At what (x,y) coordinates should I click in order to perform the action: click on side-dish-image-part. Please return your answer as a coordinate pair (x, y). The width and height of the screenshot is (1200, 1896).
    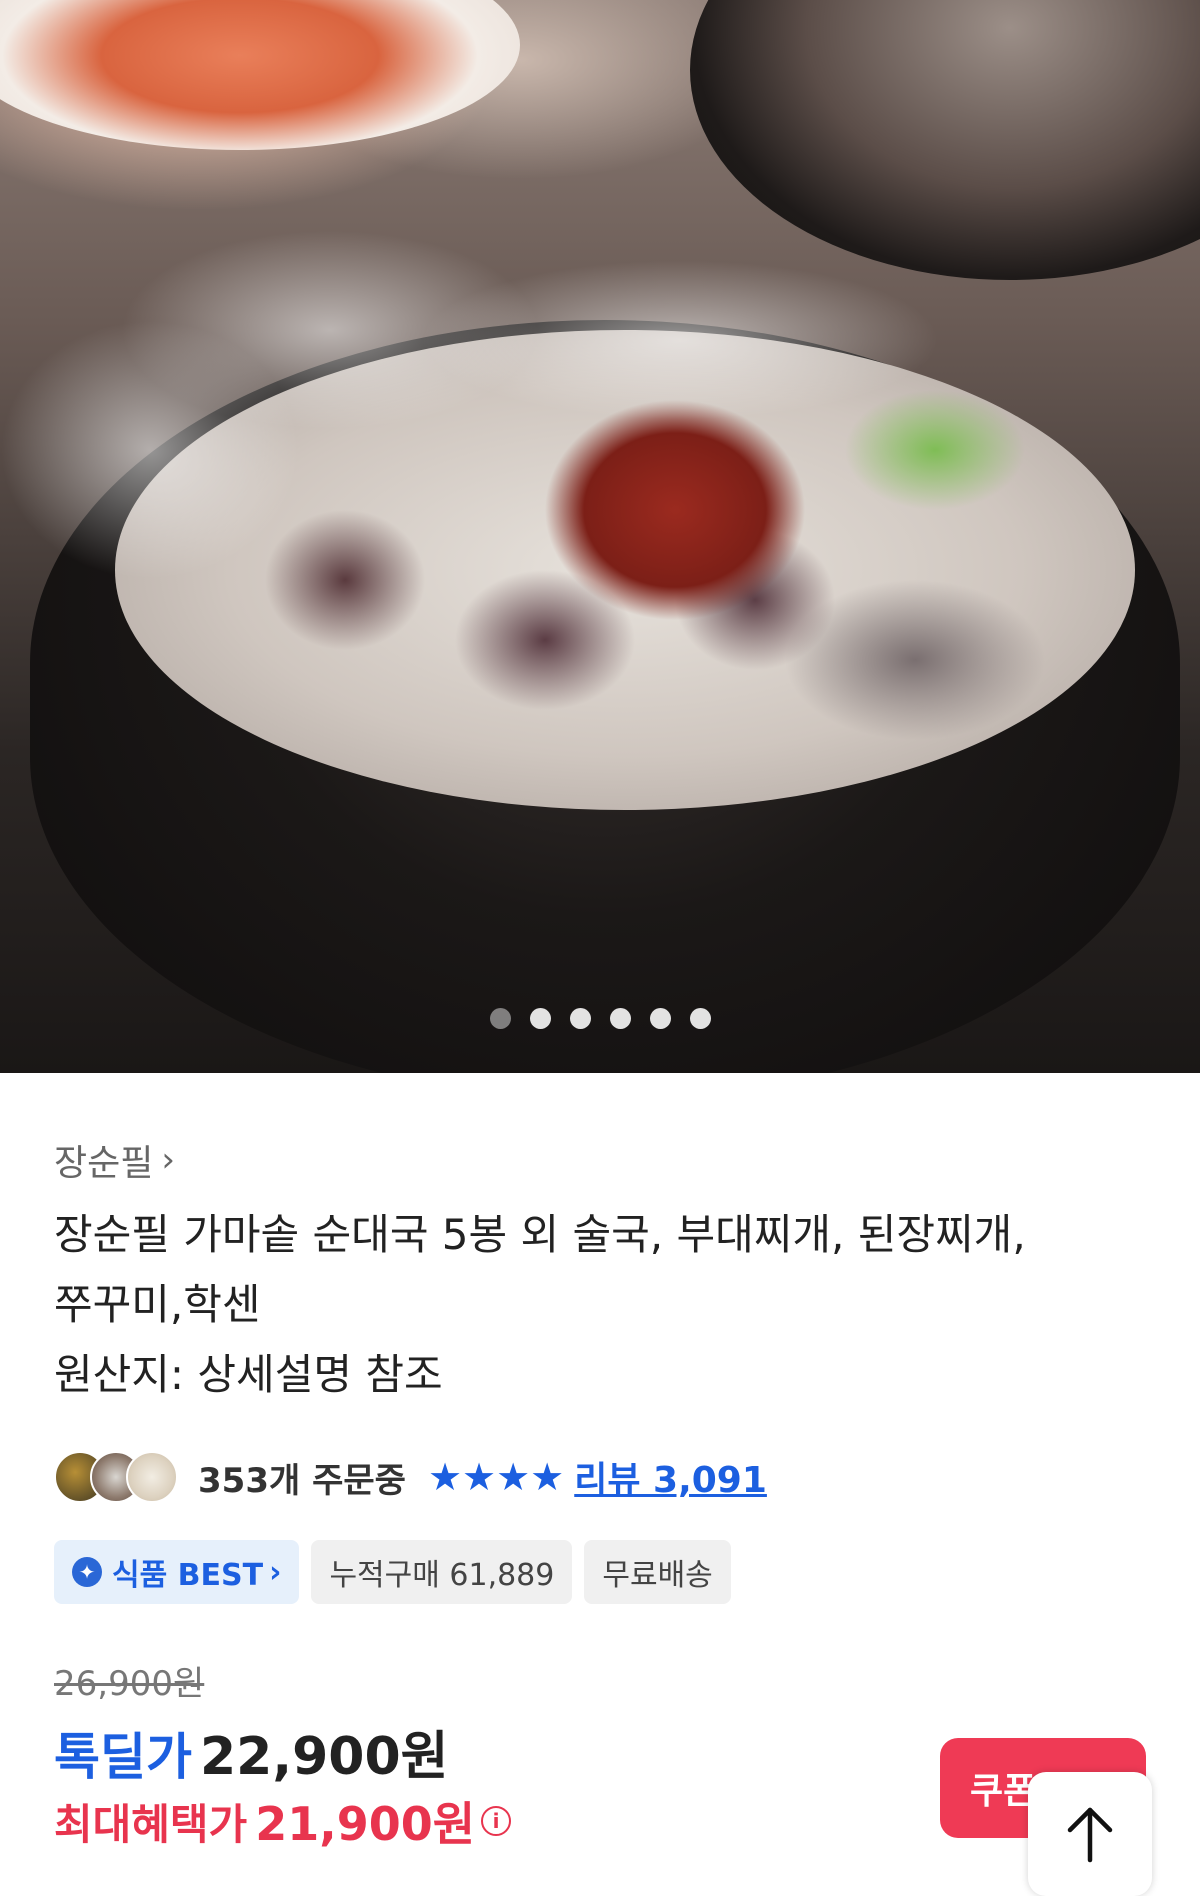
    Looking at the image, I should click on (260, 75).